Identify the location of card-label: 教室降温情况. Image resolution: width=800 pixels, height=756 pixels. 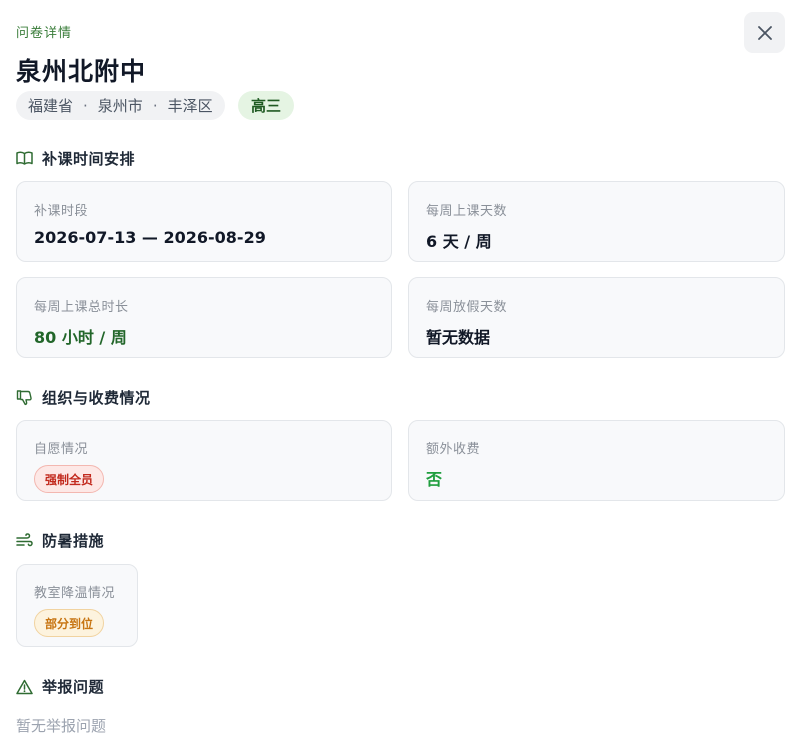
(75, 593).